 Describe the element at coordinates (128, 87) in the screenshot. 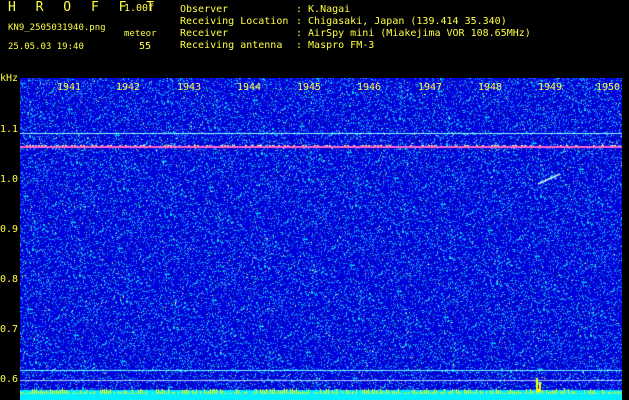

I see `x-tick-label: 1942` at that location.